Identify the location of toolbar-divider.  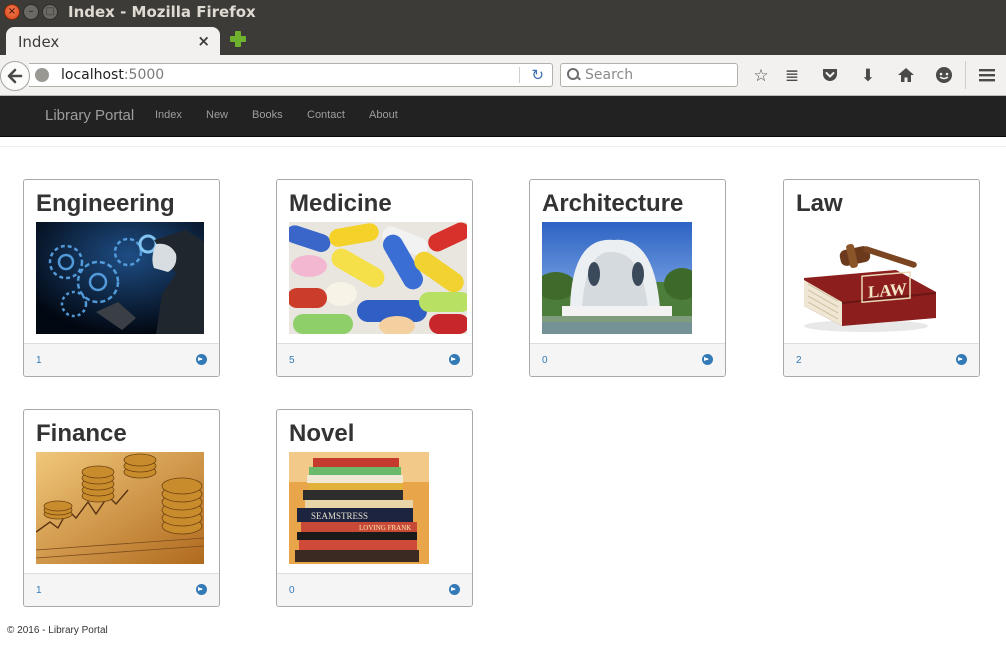
(965, 75).